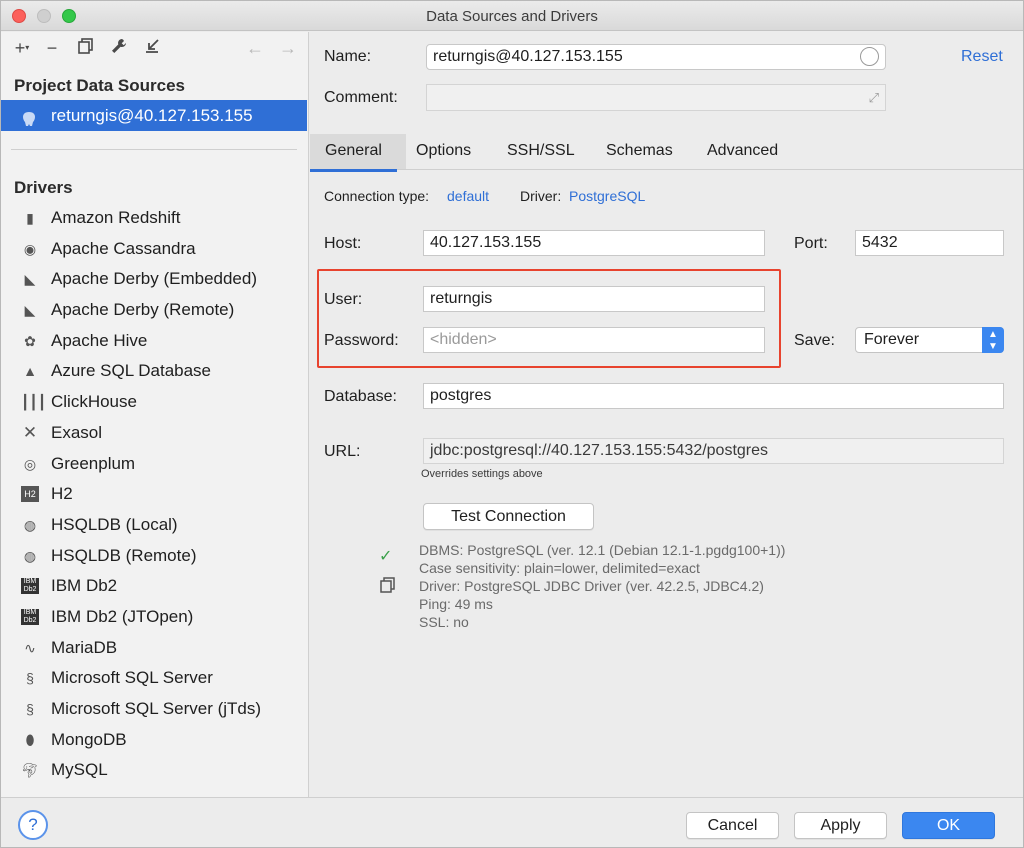 This screenshot has height=848, width=1024. Describe the element at coordinates (444, 622) in the screenshot. I see `status-ssl: SSL: no` at that location.